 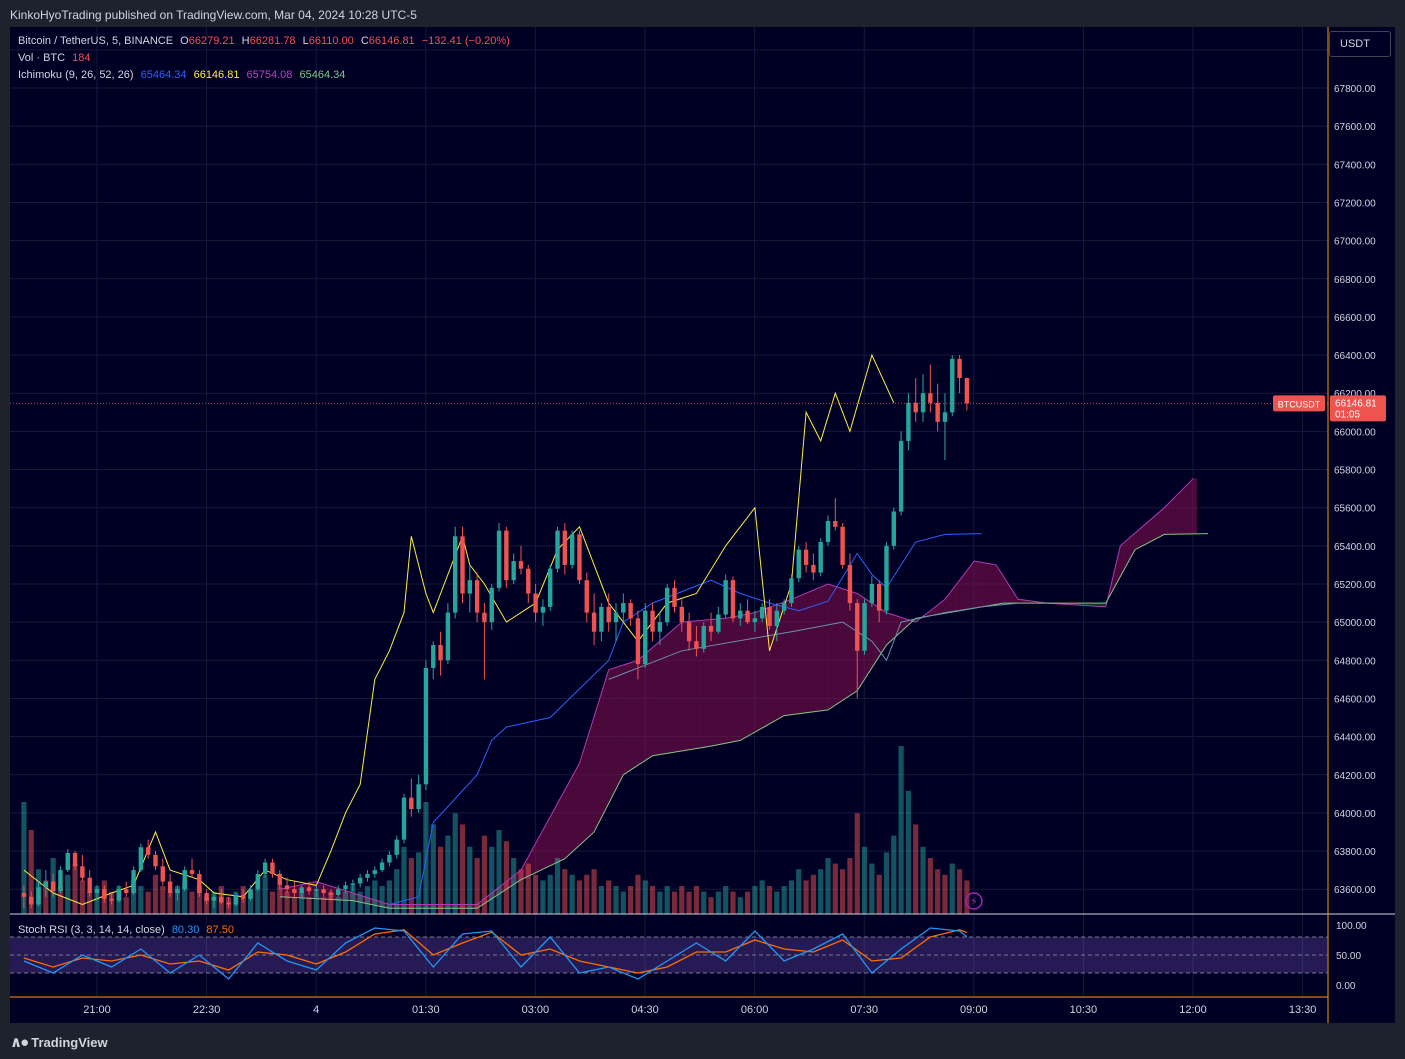 I want to click on currency-button: USDT, so click(x=1360, y=44).